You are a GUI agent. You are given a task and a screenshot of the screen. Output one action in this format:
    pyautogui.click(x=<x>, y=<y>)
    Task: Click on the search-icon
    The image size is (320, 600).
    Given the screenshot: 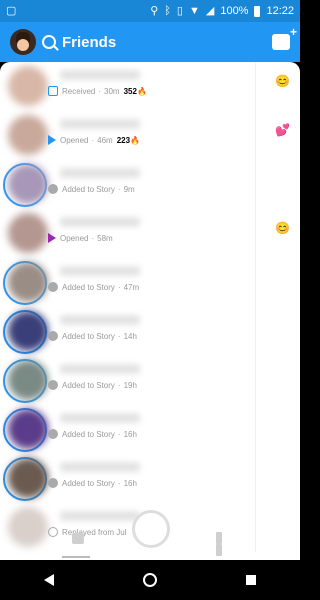 What is the action you would take?
    pyautogui.click(x=49, y=42)
    